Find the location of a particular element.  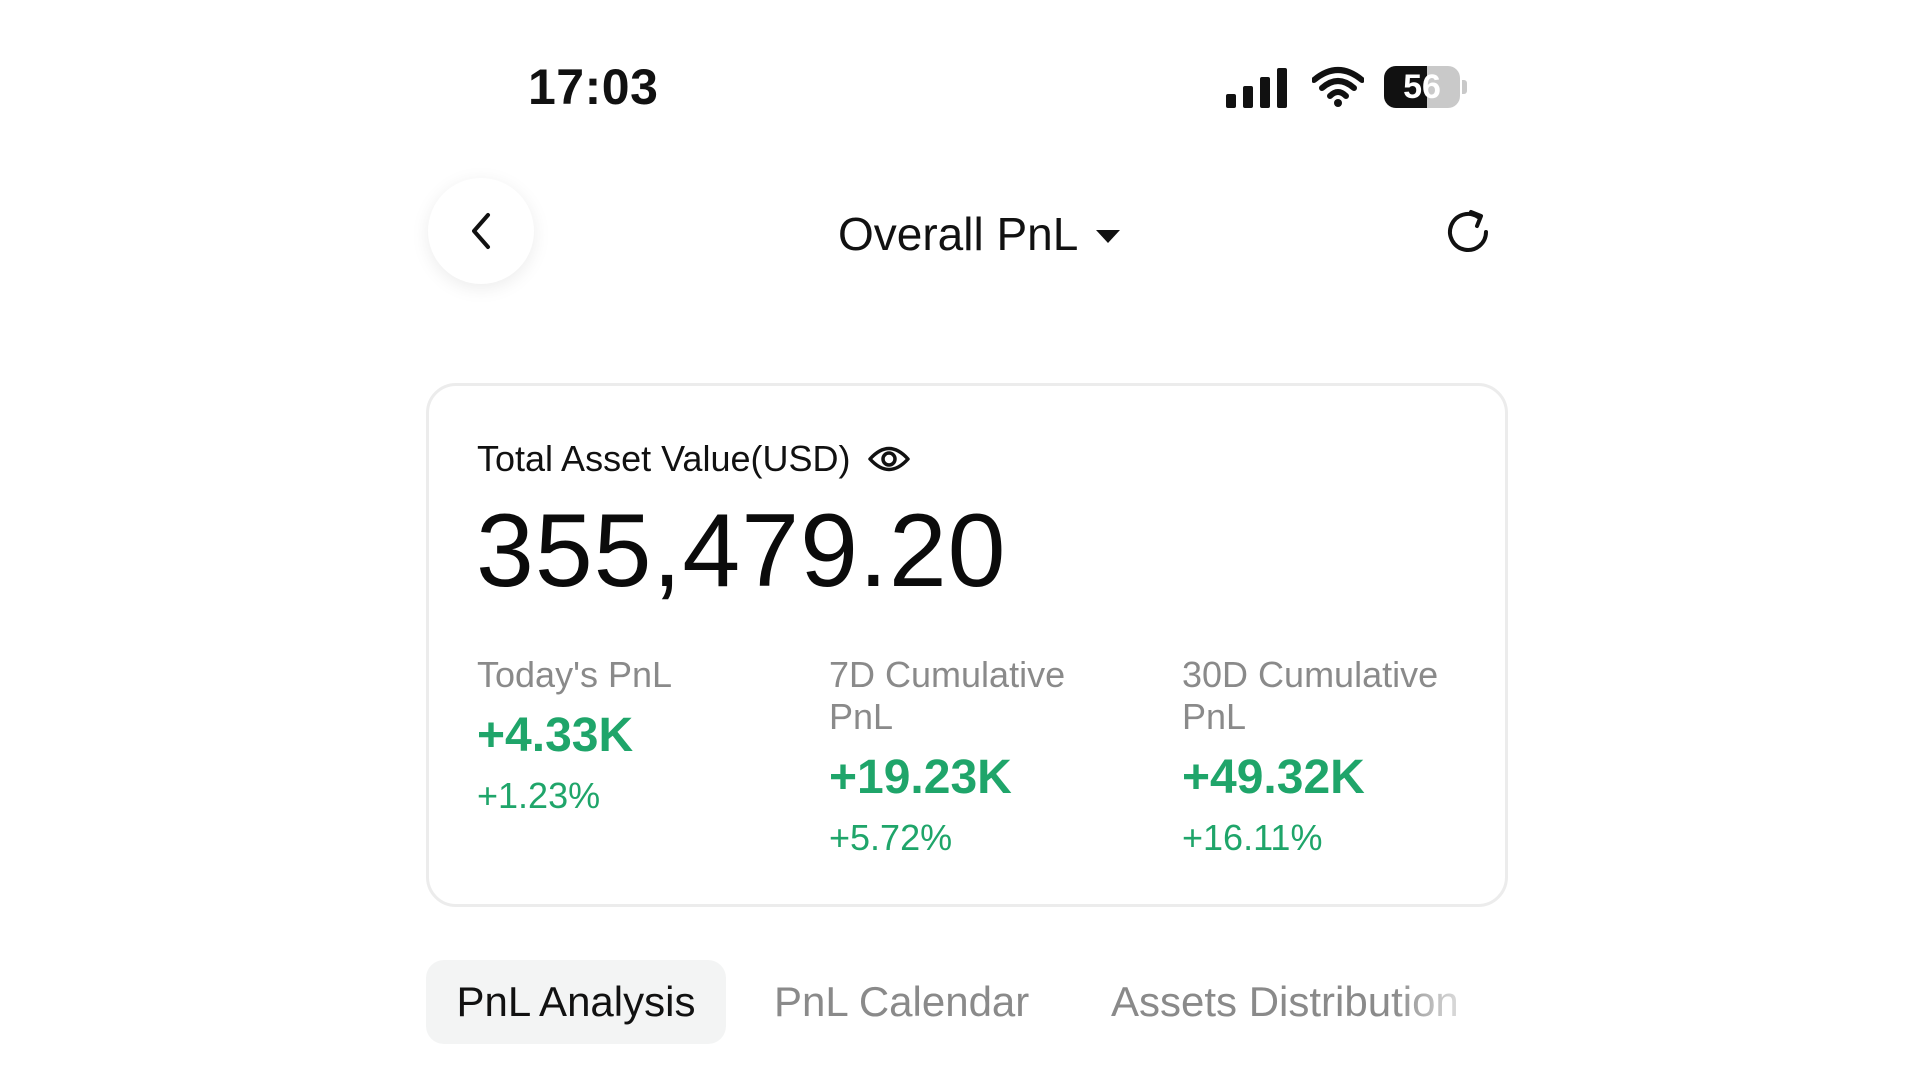

back-button is located at coordinates (481, 231).